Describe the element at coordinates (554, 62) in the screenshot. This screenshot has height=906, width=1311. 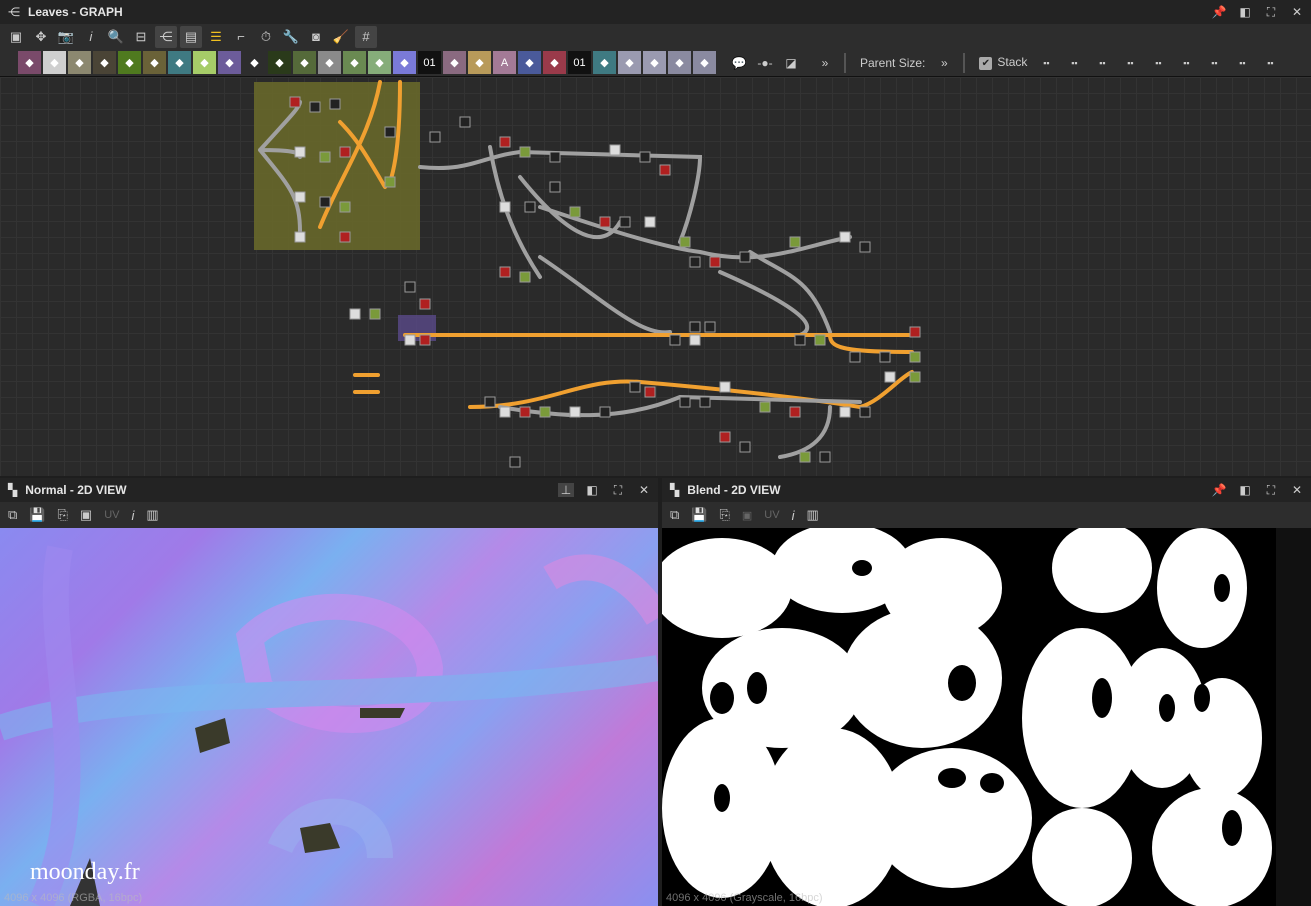
I see `fill-icon: ◆` at that location.